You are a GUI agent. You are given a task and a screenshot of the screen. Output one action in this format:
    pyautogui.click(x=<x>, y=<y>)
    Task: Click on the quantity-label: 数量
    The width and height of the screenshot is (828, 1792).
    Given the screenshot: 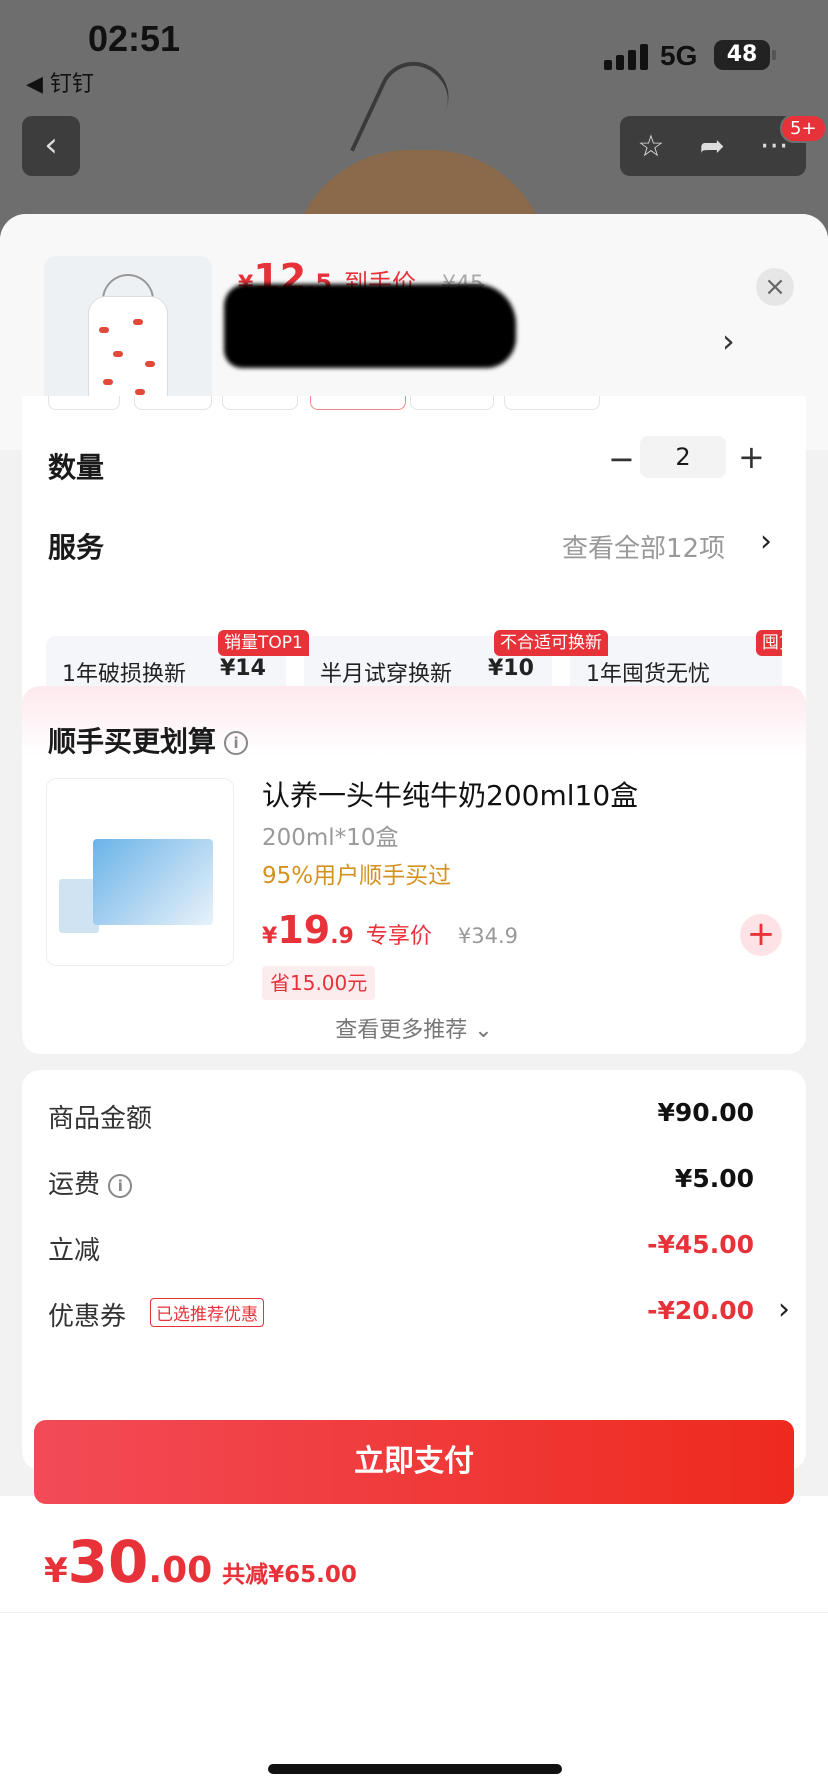 What is the action you would take?
    pyautogui.click(x=76, y=467)
    